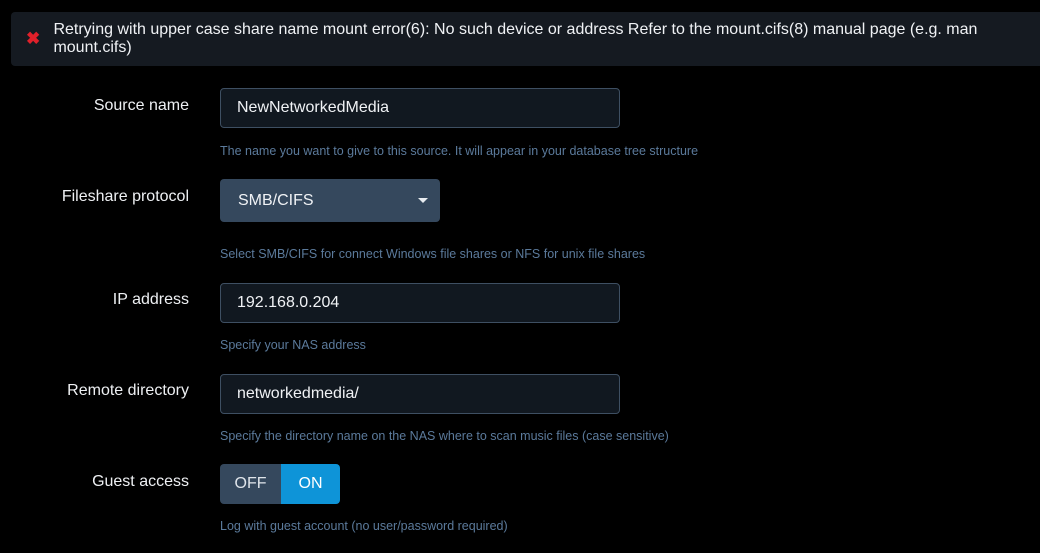 Image resolution: width=1040 pixels, height=553 pixels. What do you see at coordinates (250, 484) in the screenshot?
I see `toggle-off: OFF` at bounding box center [250, 484].